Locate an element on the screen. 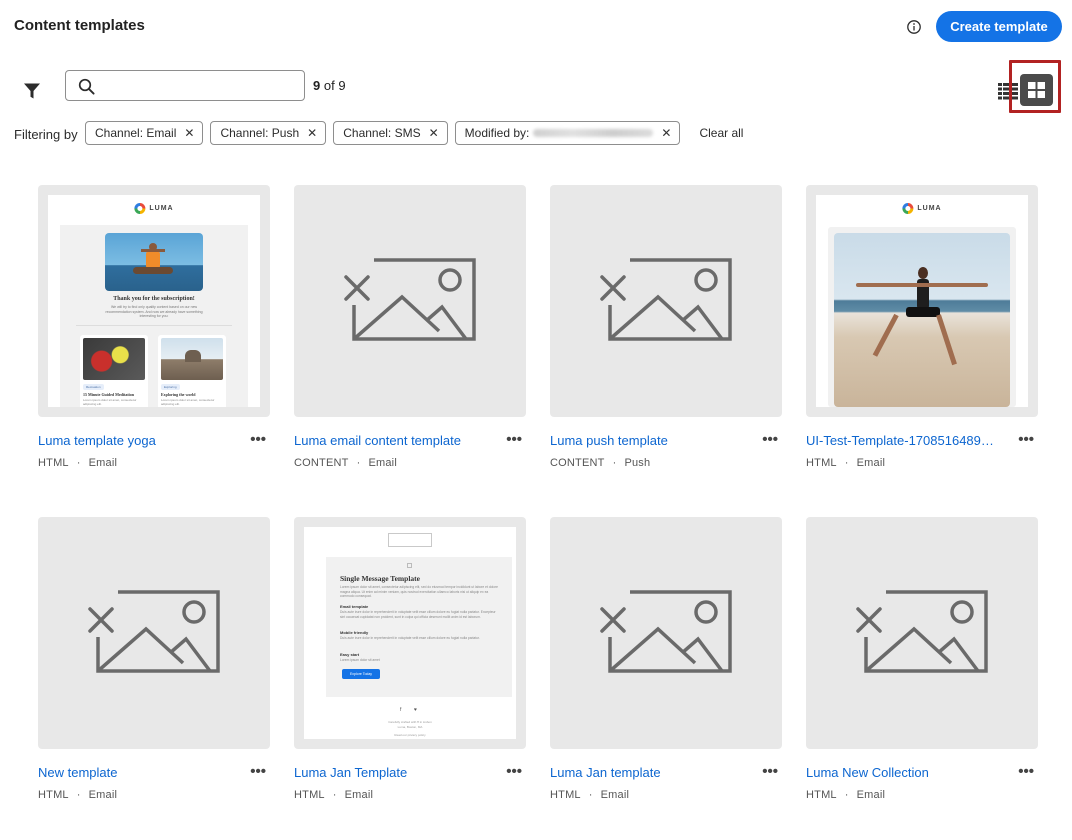 This screenshot has height=840, width=1072. filter-chip-push: Channel: Push ✕ is located at coordinates (268, 133).